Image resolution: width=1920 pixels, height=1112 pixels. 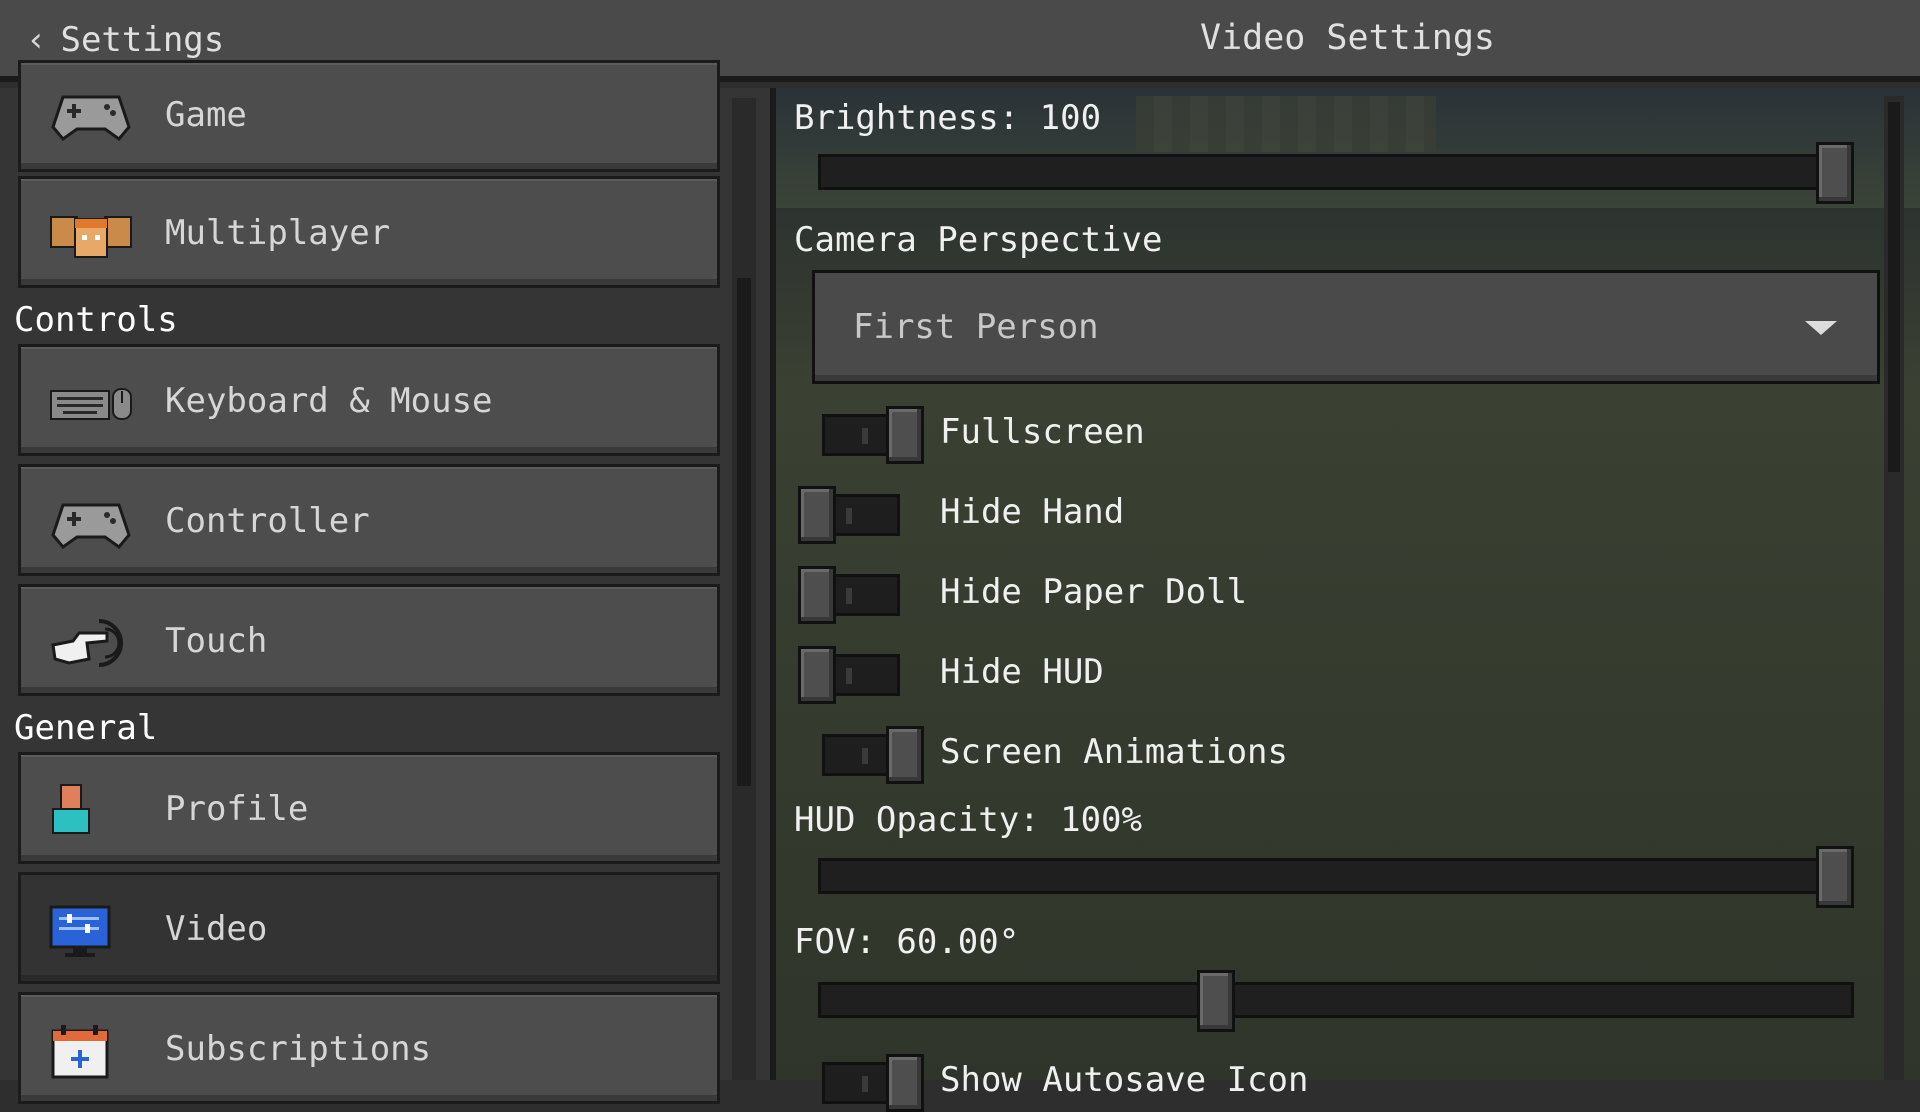 I want to click on sidebar-item-keyboard-mouse: Keyboard & Mouse, so click(x=369, y=400).